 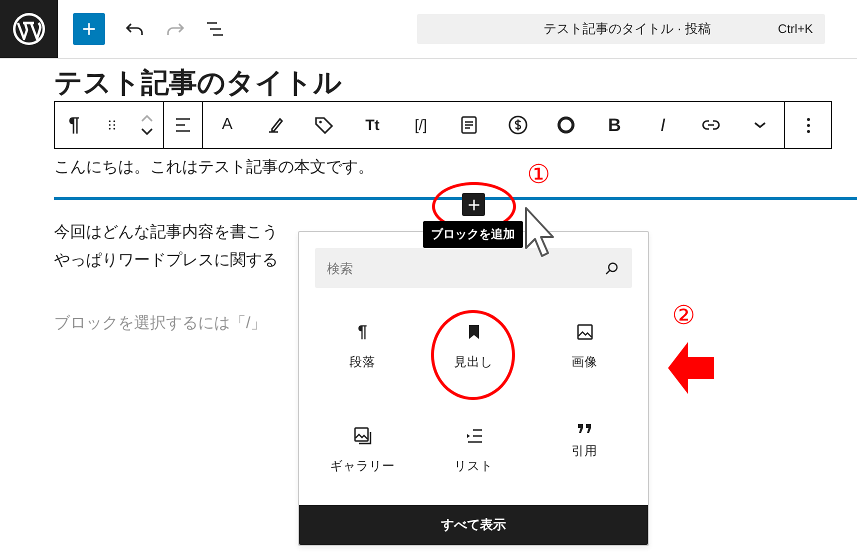 I want to click on add-block-button, so click(x=473, y=204).